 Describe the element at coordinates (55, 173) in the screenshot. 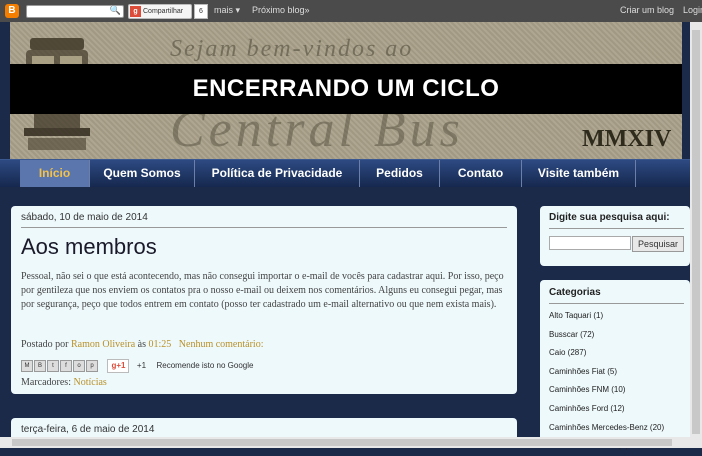

I see `tab-inicio: Início` at that location.